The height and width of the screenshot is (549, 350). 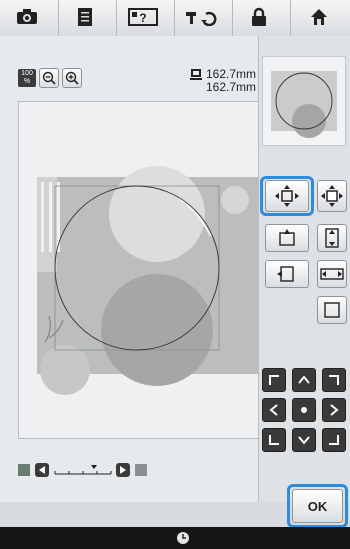 What do you see at coordinates (196, 74) in the screenshot?
I see `size-icon` at bounding box center [196, 74].